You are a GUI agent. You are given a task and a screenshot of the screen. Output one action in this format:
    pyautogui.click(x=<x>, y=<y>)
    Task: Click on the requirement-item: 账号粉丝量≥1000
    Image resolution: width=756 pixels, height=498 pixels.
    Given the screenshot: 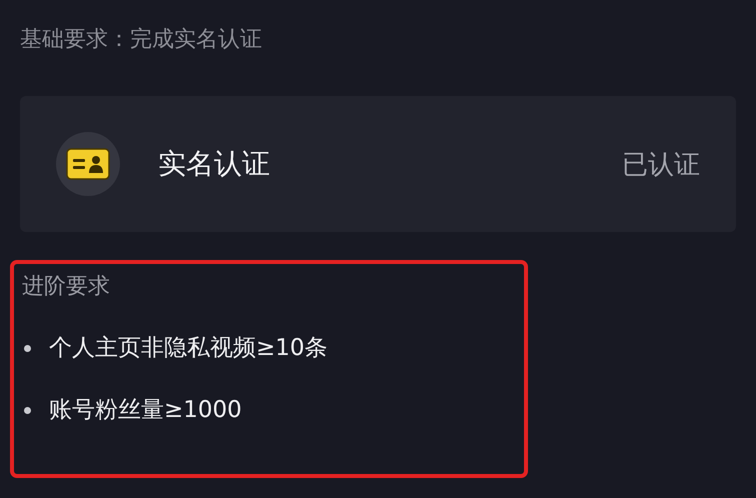 What is the action you would take?
    pyautogui.click(x=145, y=410)
    